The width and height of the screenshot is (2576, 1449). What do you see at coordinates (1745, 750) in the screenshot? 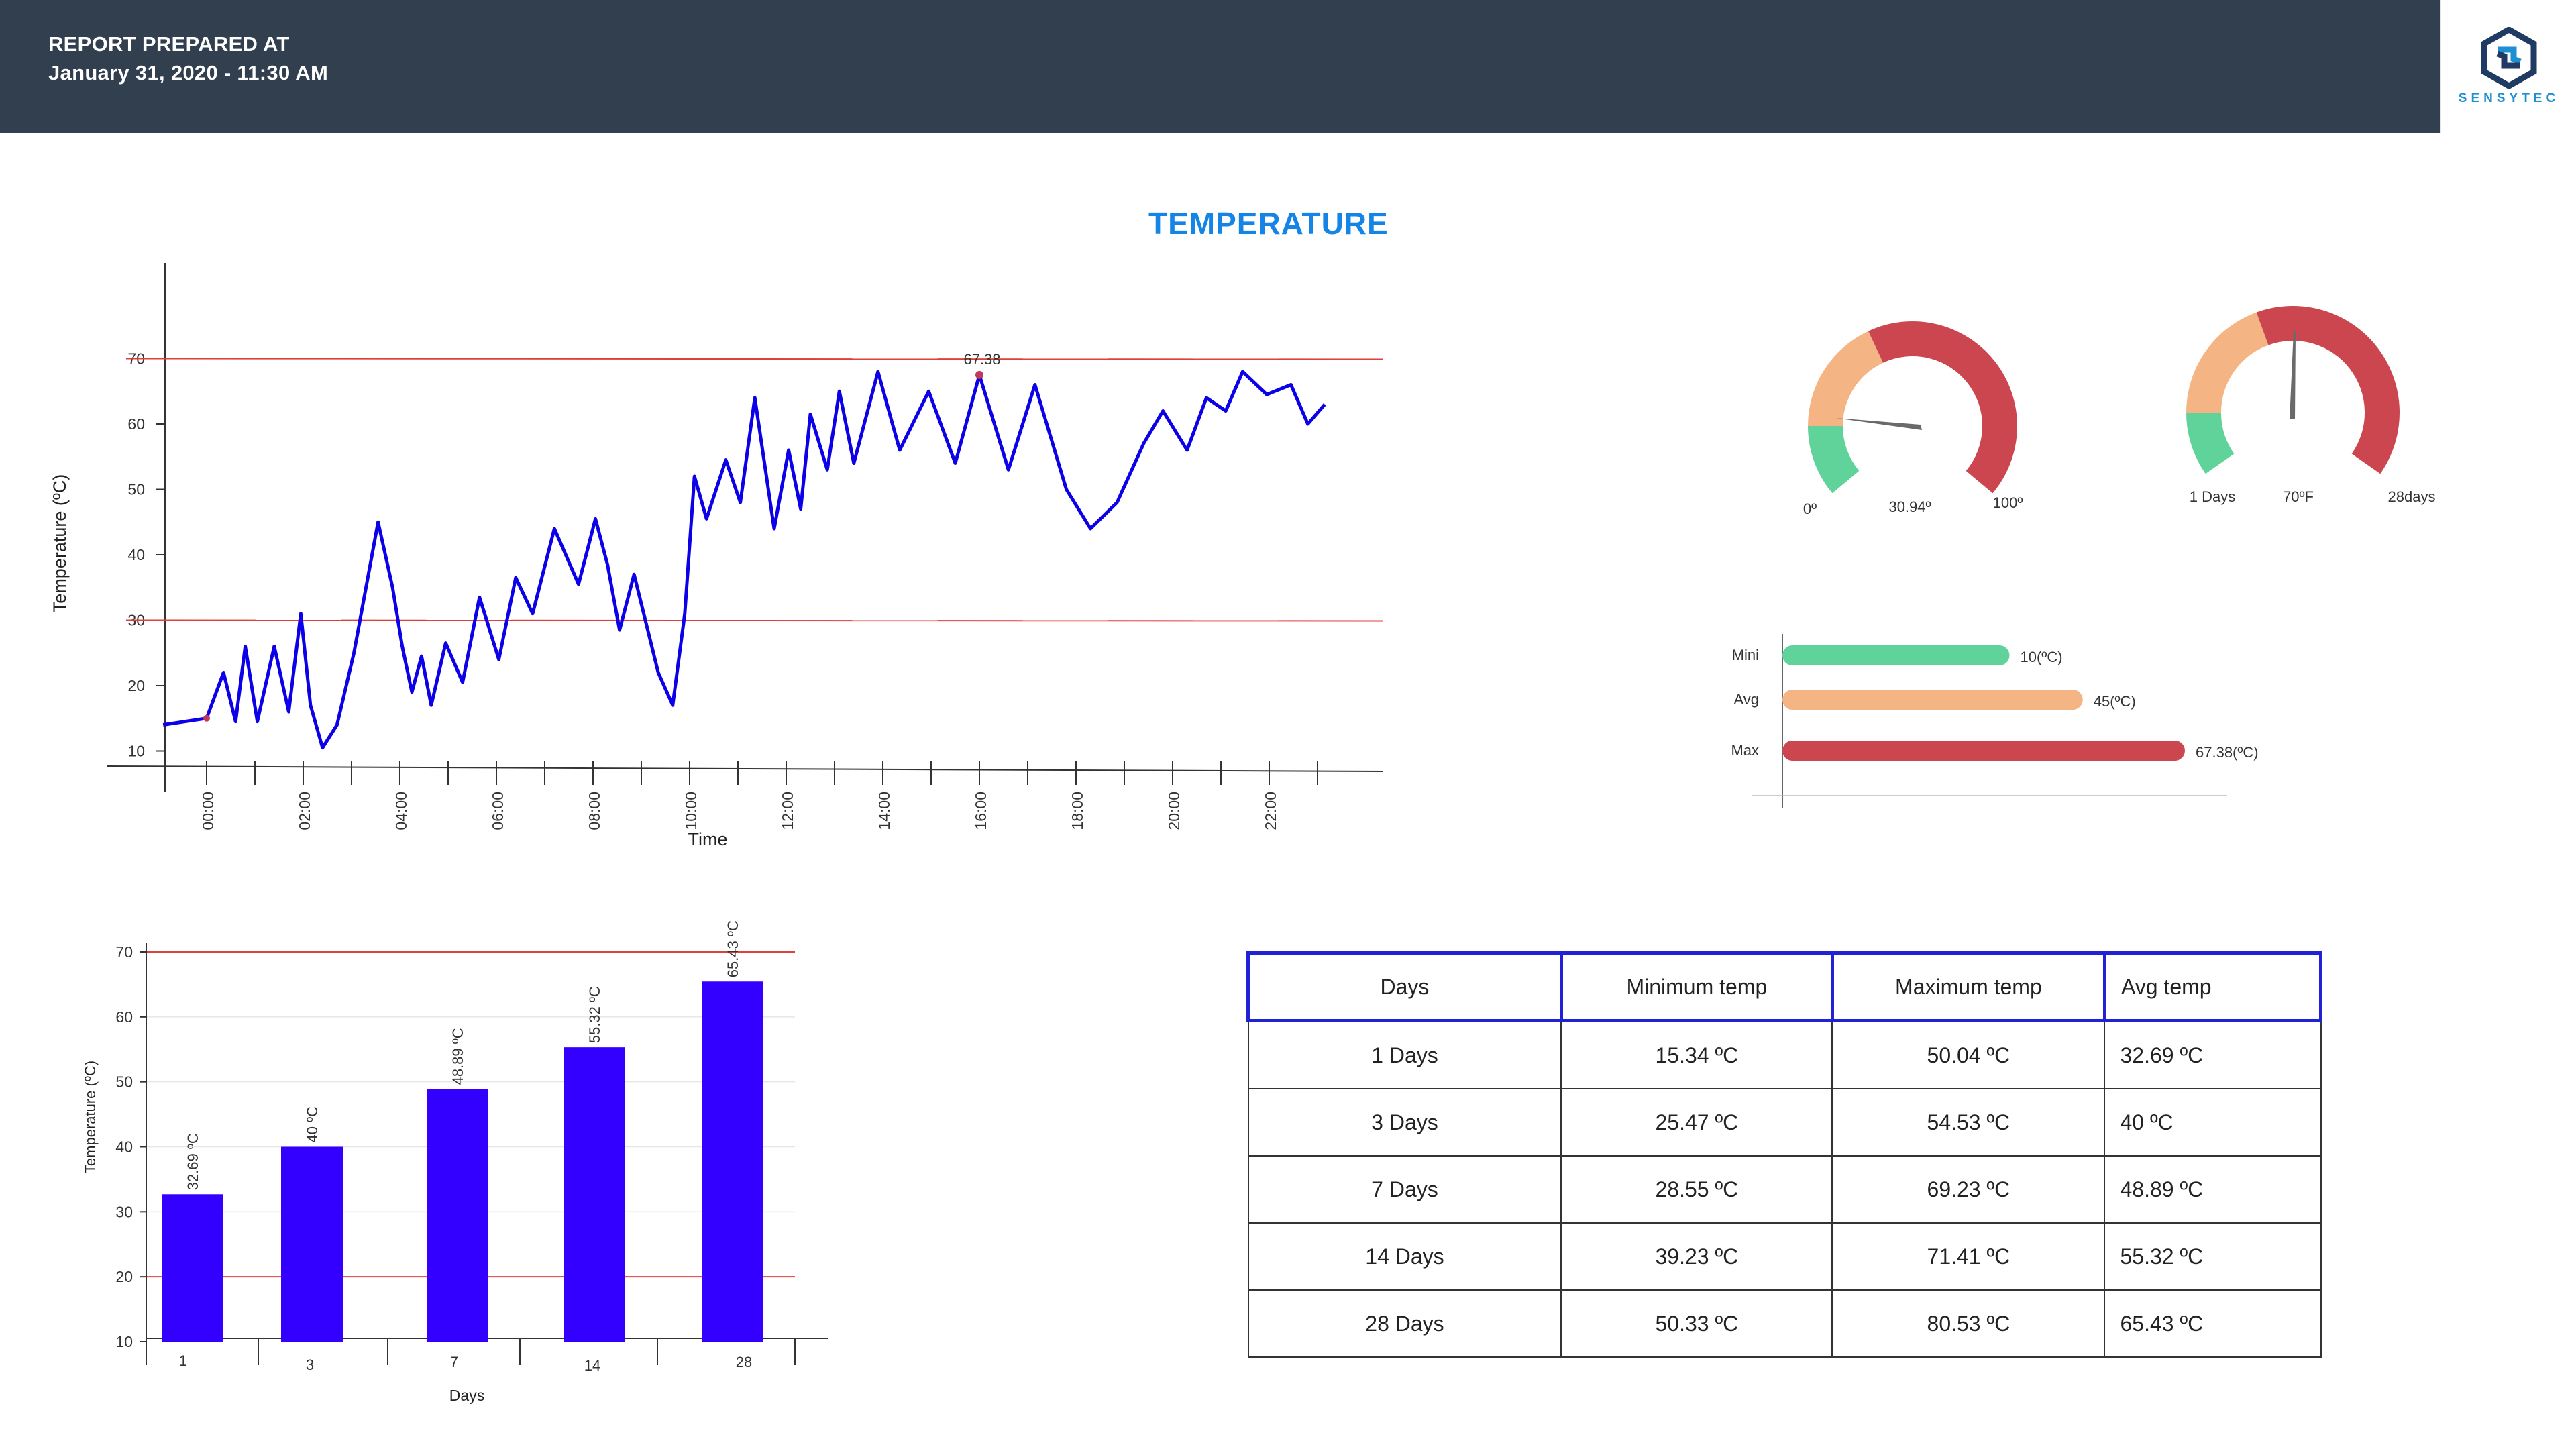
I see `summary-bar-label: Max` at bounding box center [1745, 750].